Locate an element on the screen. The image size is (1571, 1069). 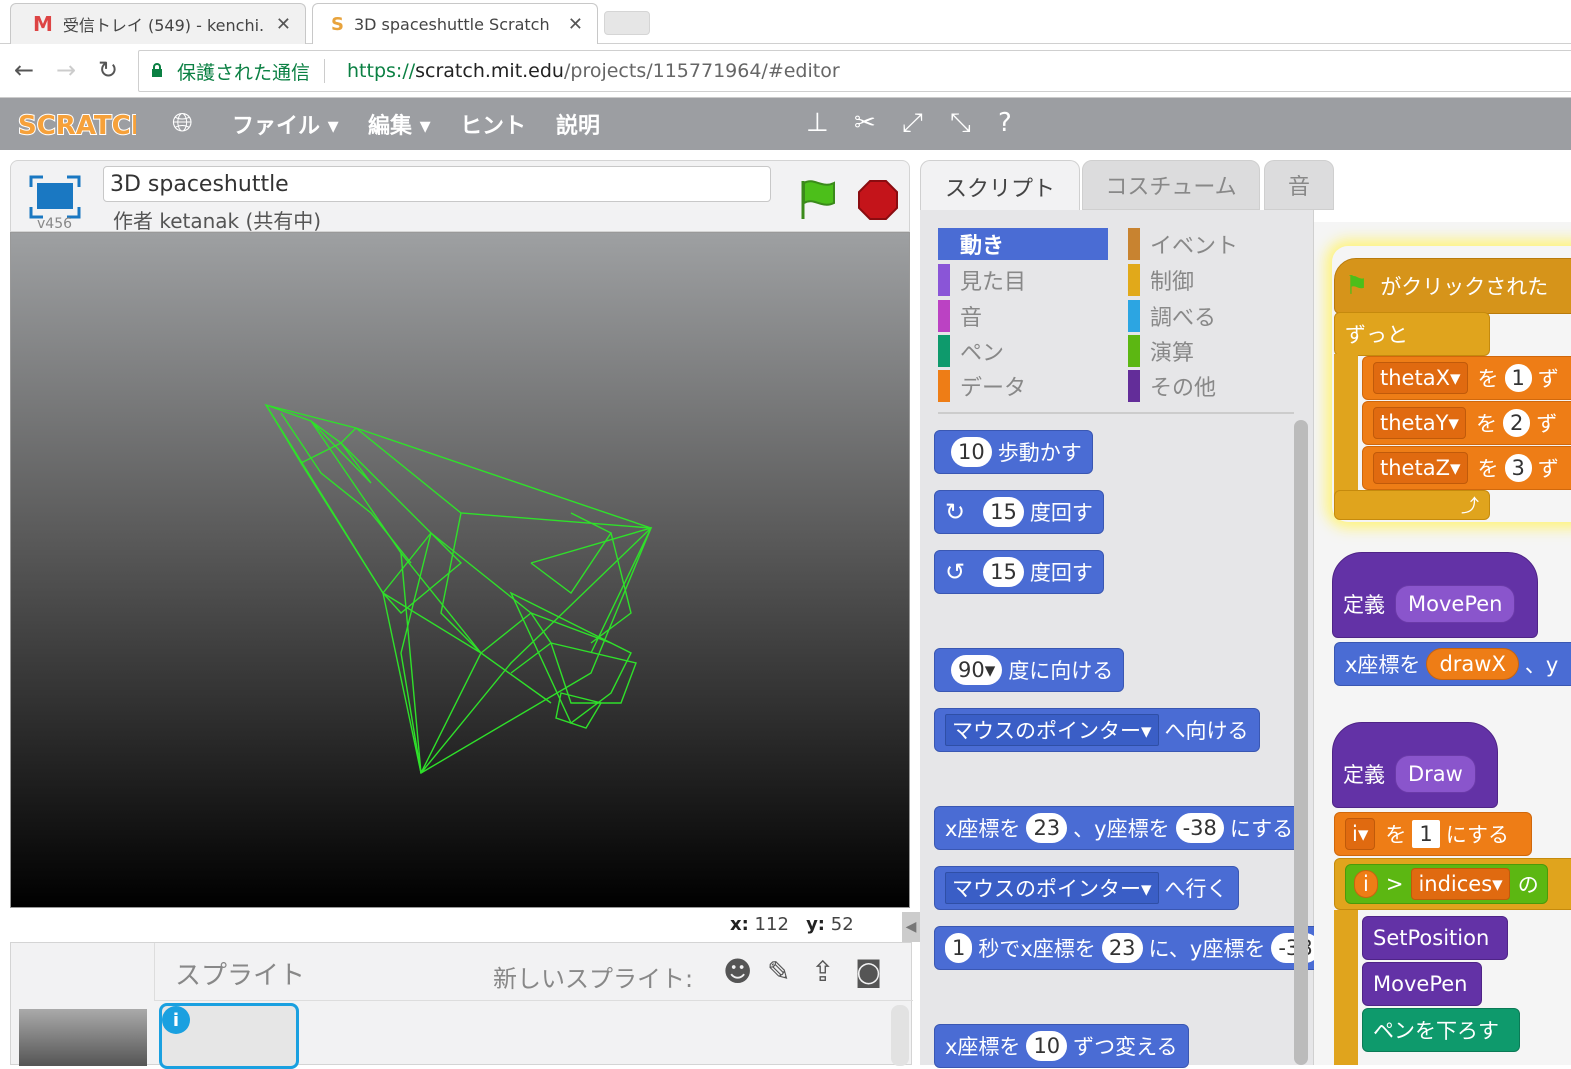
turn-right-icon: ↻ is located at coordinates (955, 512).